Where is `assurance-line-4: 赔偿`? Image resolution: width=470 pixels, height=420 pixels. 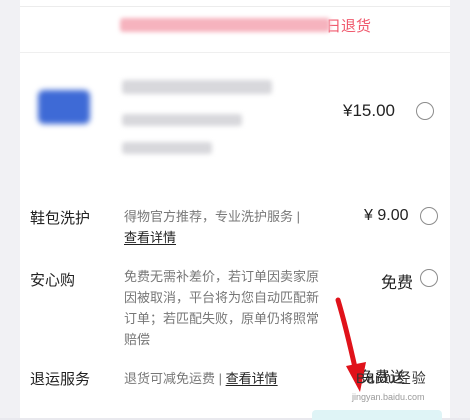
assurance-line-4: 赔偿 is located at coordinates (137, 339).